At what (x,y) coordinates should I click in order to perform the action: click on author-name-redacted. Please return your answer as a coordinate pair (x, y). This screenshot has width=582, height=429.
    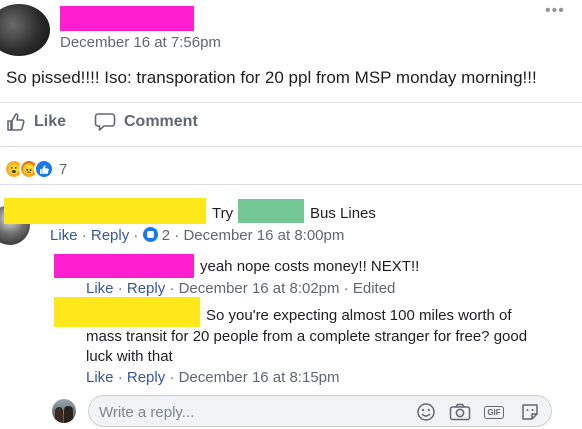
    Looking at the image, I should click on (127, 18).